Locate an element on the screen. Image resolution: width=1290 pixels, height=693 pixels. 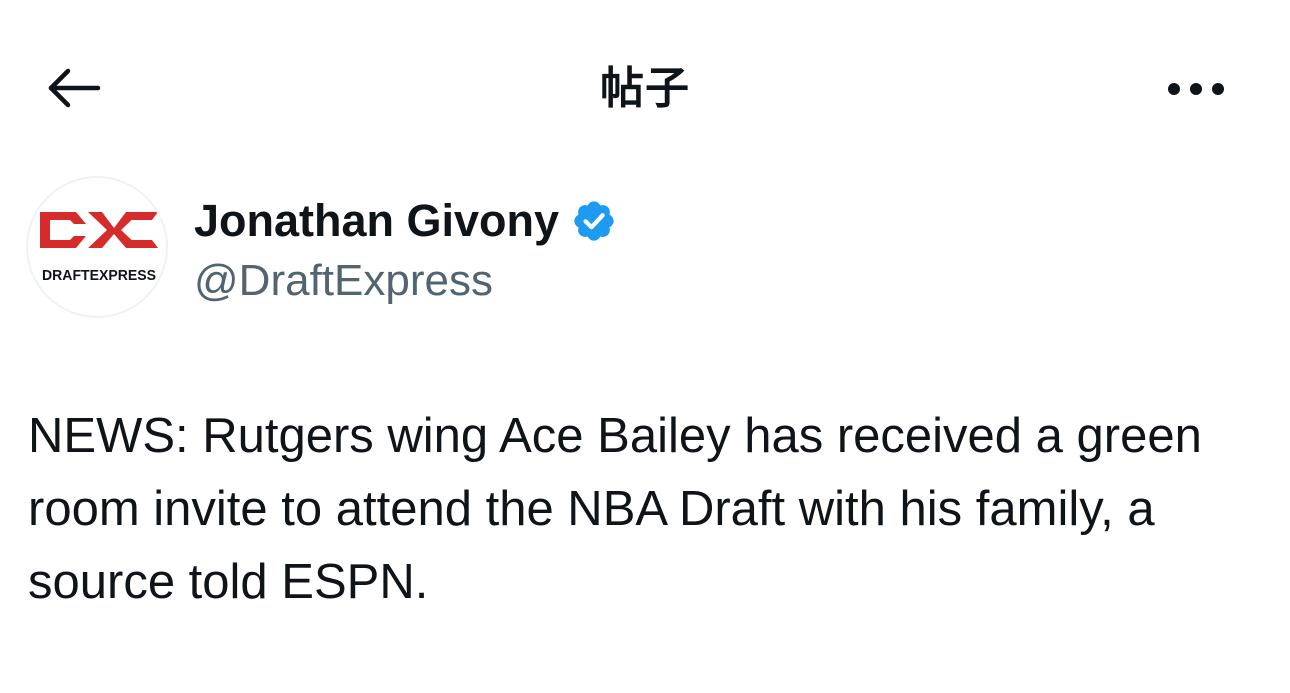
name-row: Jonathan Givony is located at coordinates (405, 221).